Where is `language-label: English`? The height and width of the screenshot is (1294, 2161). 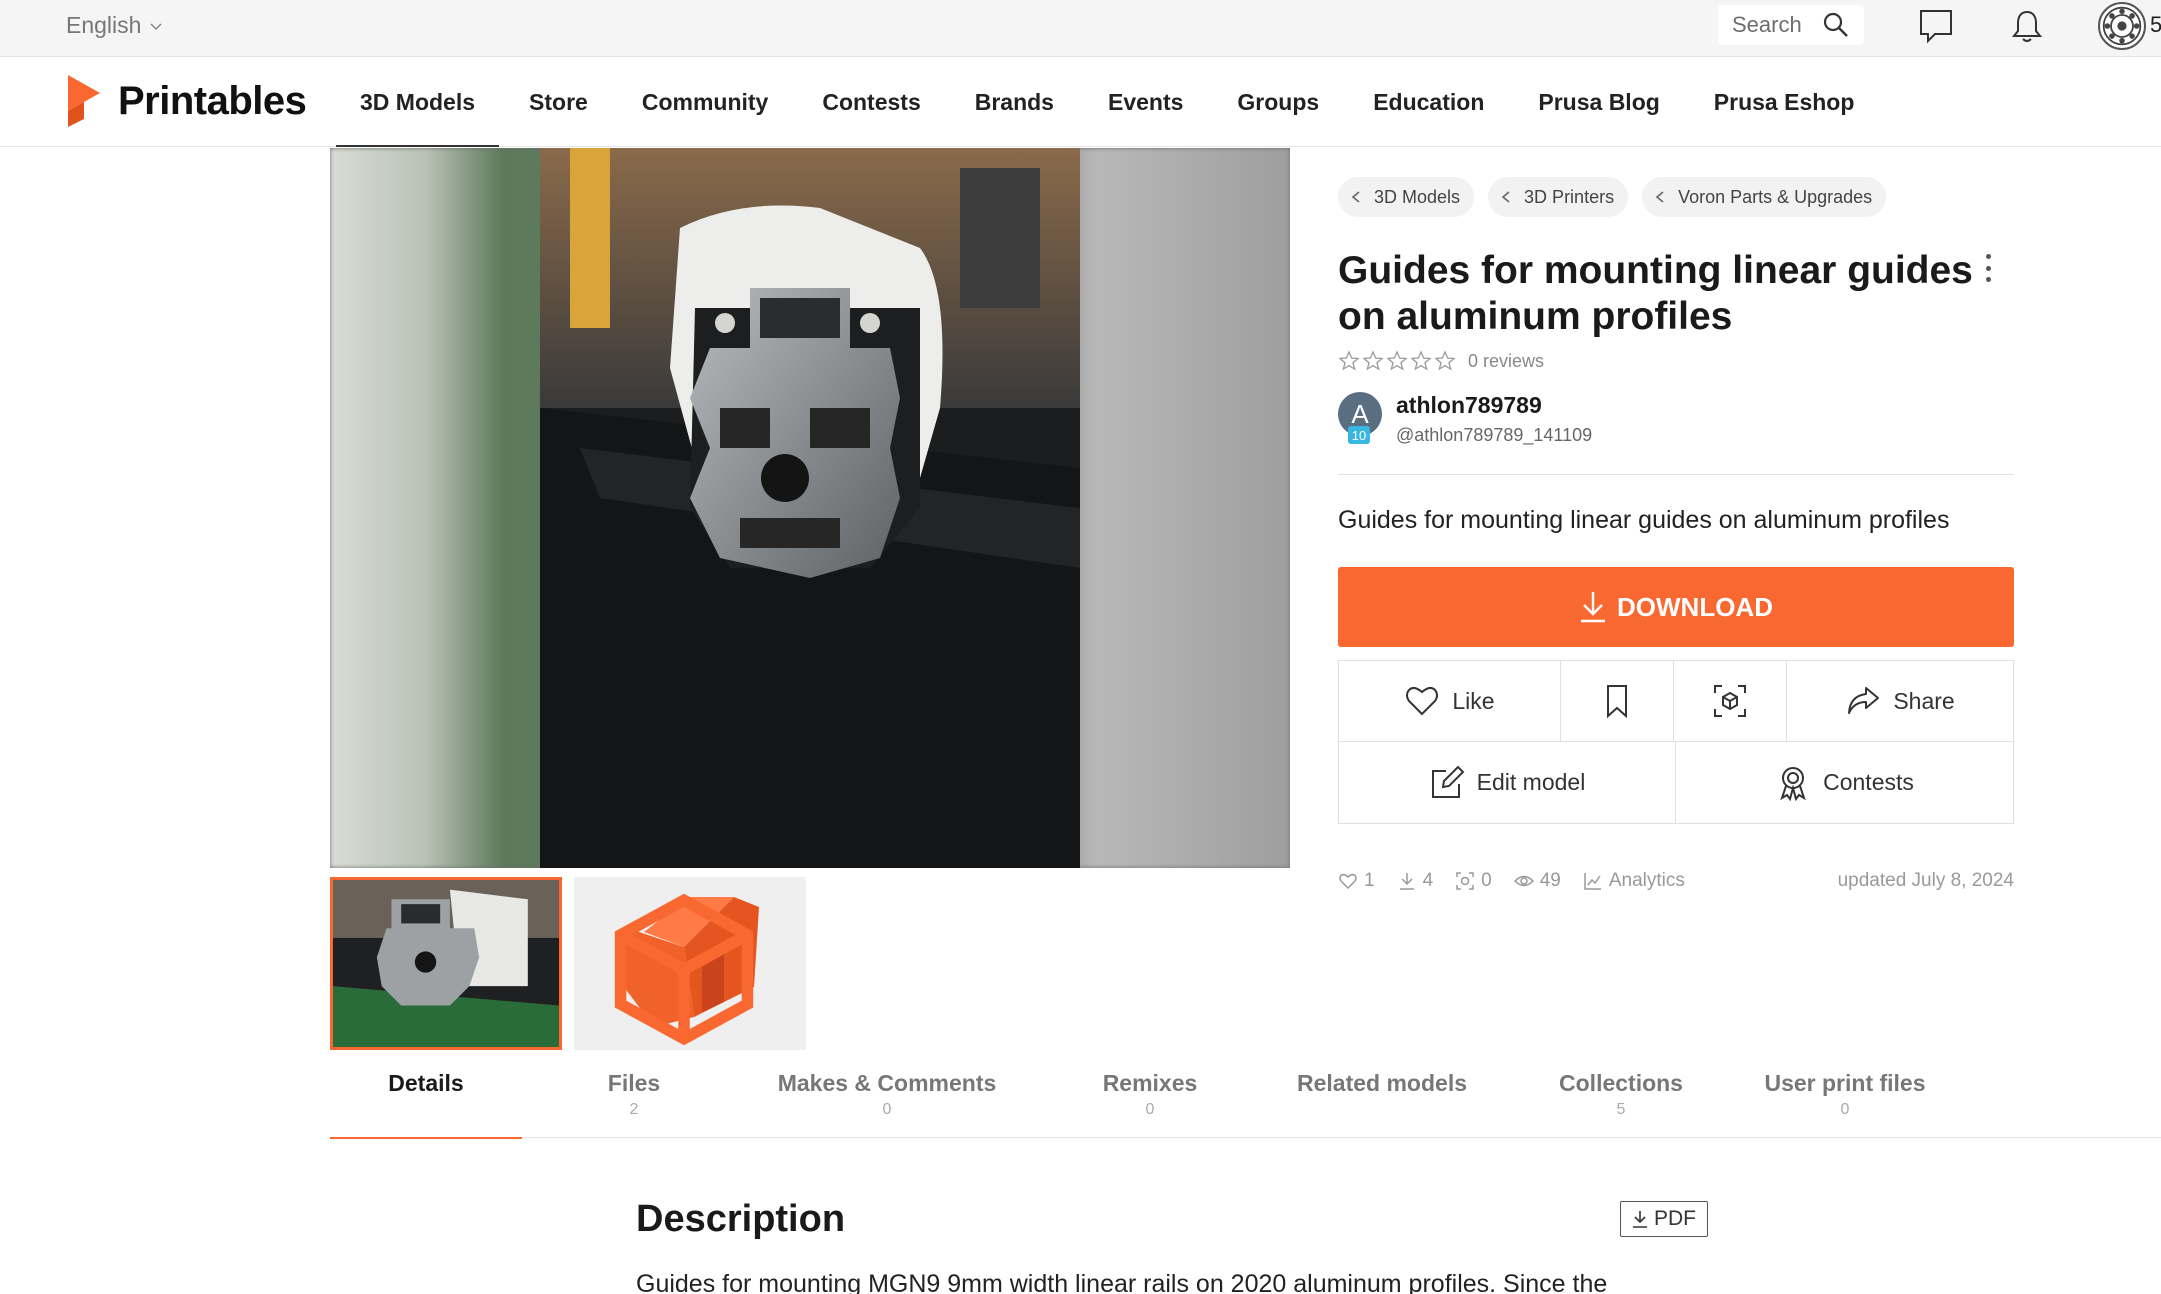
language-label: English is located at coordinates (104, 25).